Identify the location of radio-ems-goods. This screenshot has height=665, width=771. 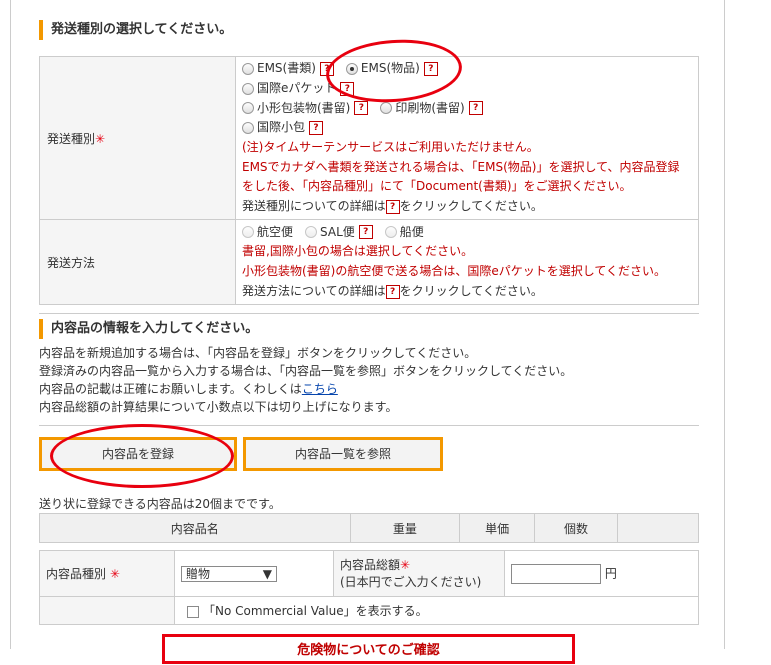
(351, 69).